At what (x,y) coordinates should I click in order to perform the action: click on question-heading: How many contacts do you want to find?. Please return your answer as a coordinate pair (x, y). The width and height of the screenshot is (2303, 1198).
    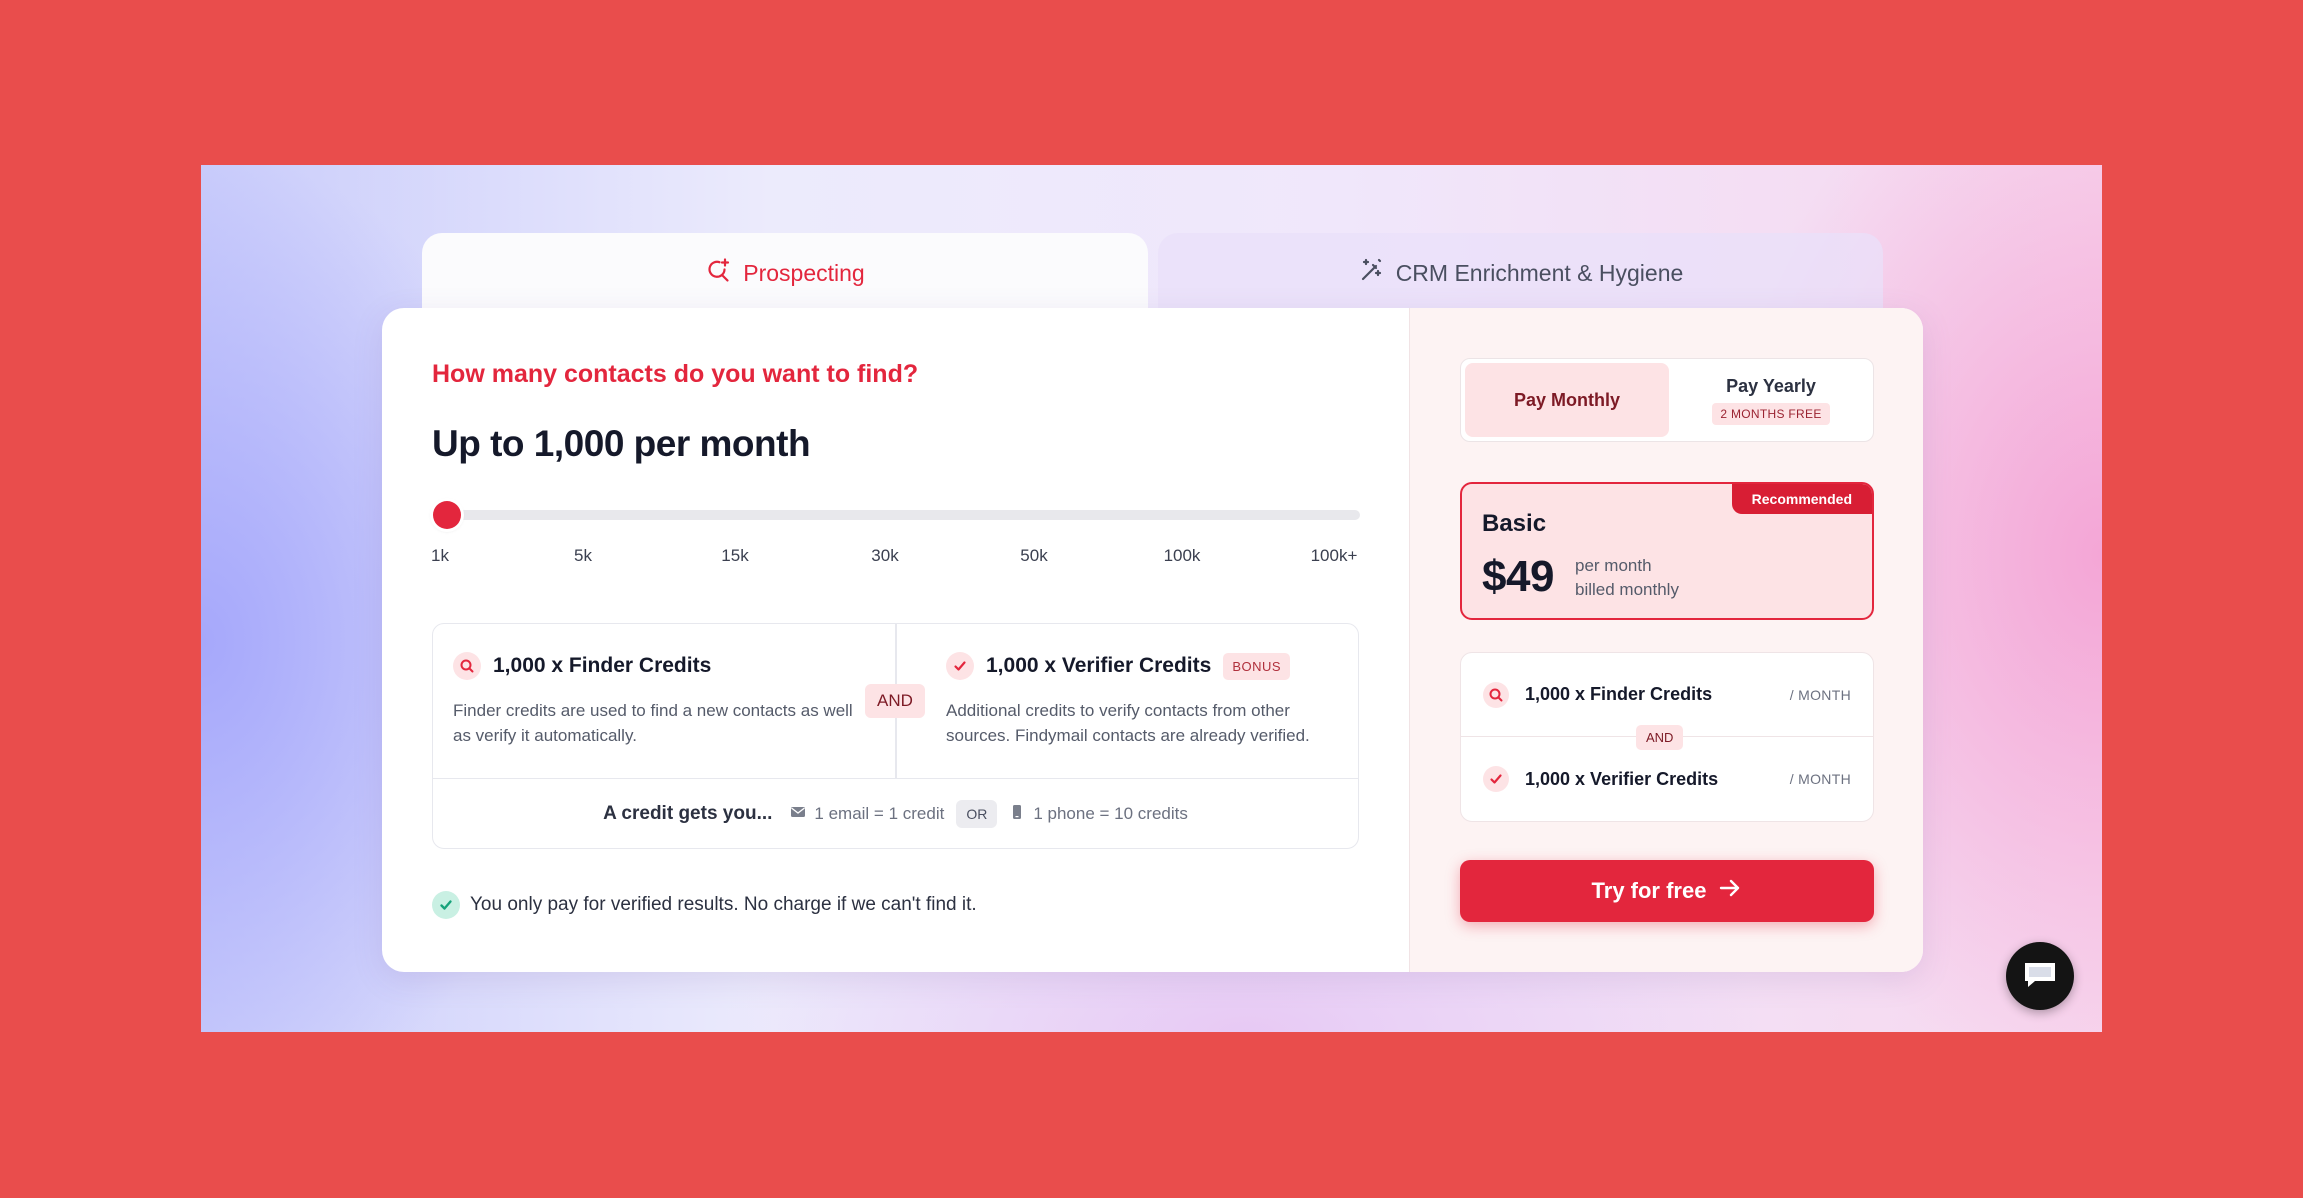
    Looking at the image, I should click on (675, 374).